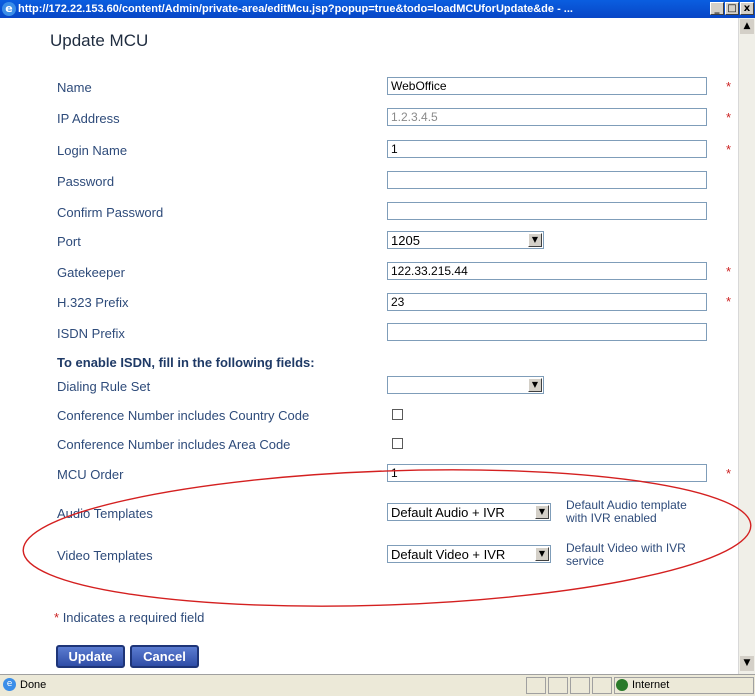 The image size is (755, 696). I want to click on video-templates-select: Default Video + IVR ▼, so click(469, 554).